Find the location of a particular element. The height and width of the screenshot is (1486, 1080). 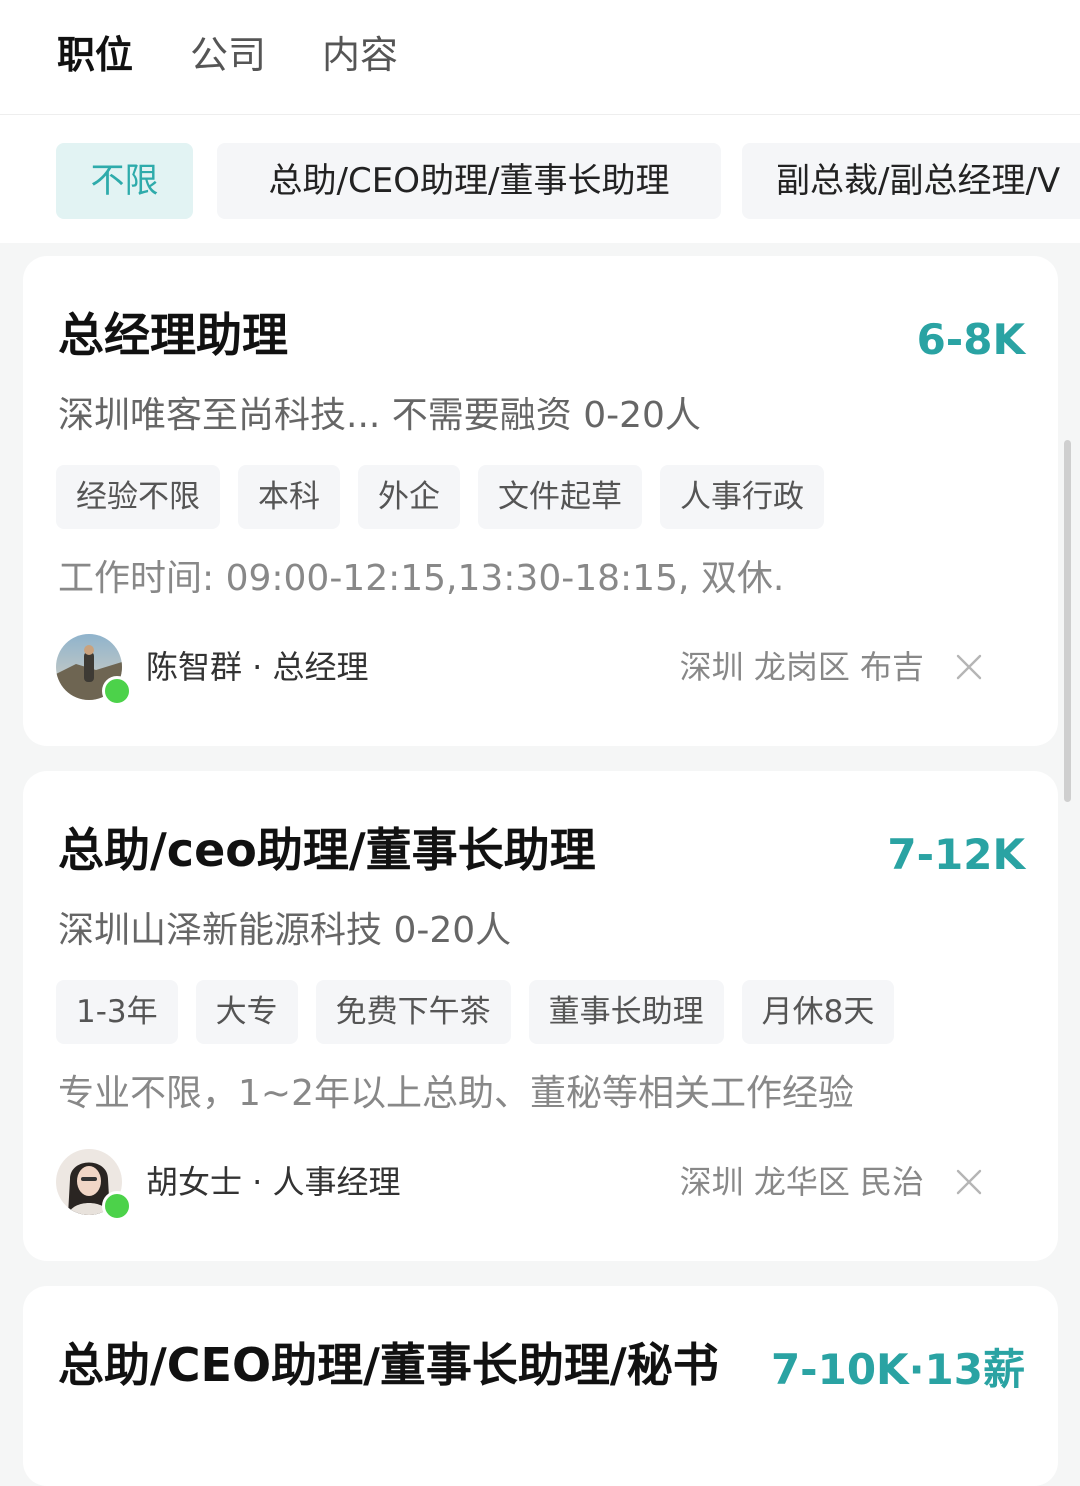

job-tag: 免费下午茶 is located at coordinates (413, 1012).